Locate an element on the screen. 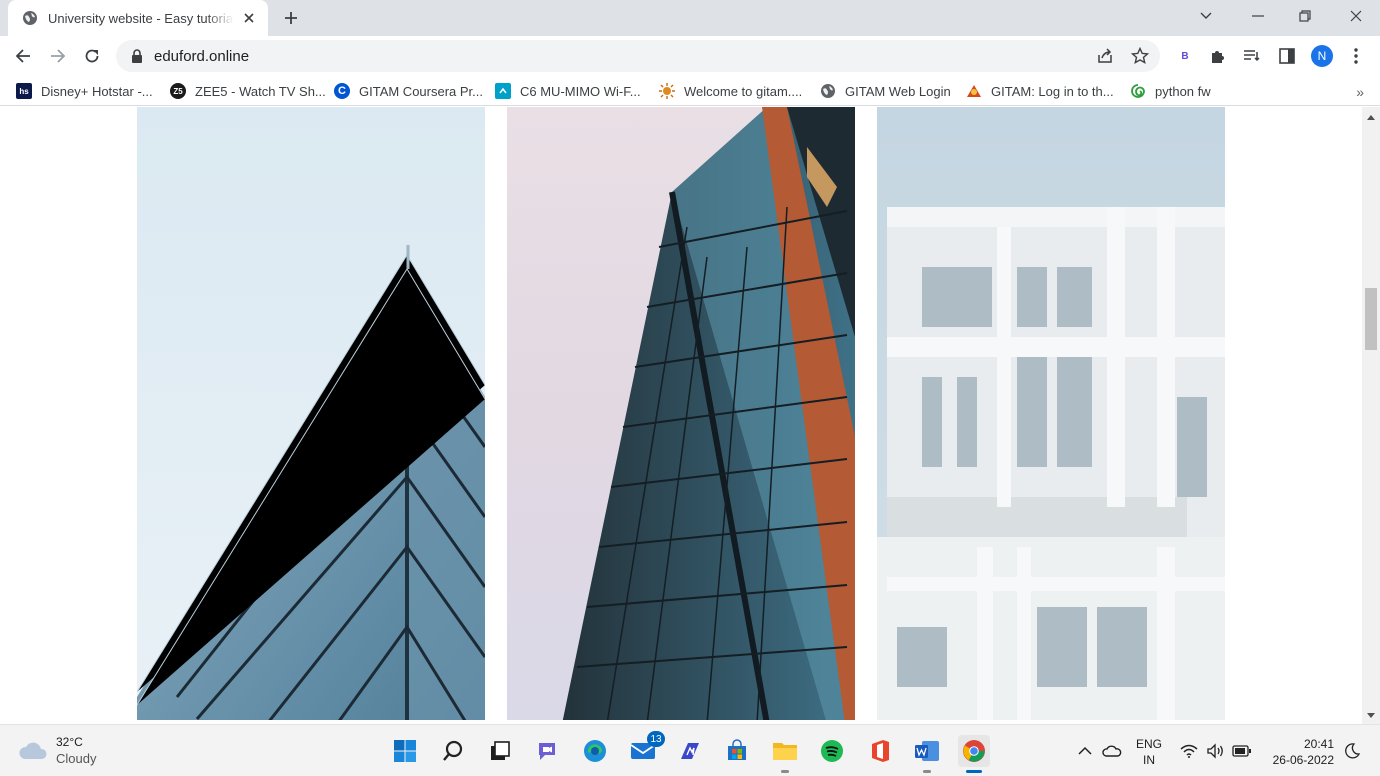 The width and height of the screenshot is (1380, 776). new-tab-button is located at coordinates (291, 18).